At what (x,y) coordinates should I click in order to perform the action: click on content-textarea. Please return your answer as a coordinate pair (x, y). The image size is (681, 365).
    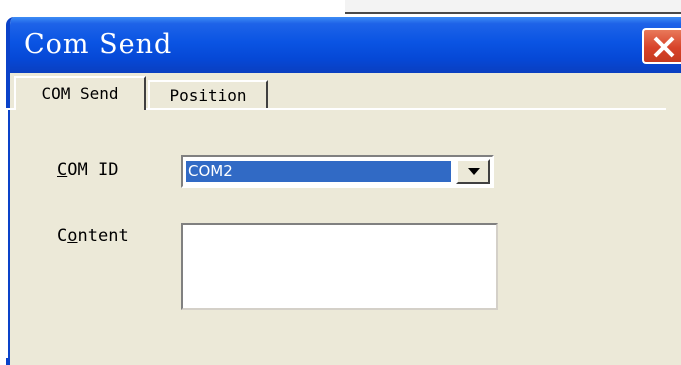
    Looking at the image, I should click on (339, 266).